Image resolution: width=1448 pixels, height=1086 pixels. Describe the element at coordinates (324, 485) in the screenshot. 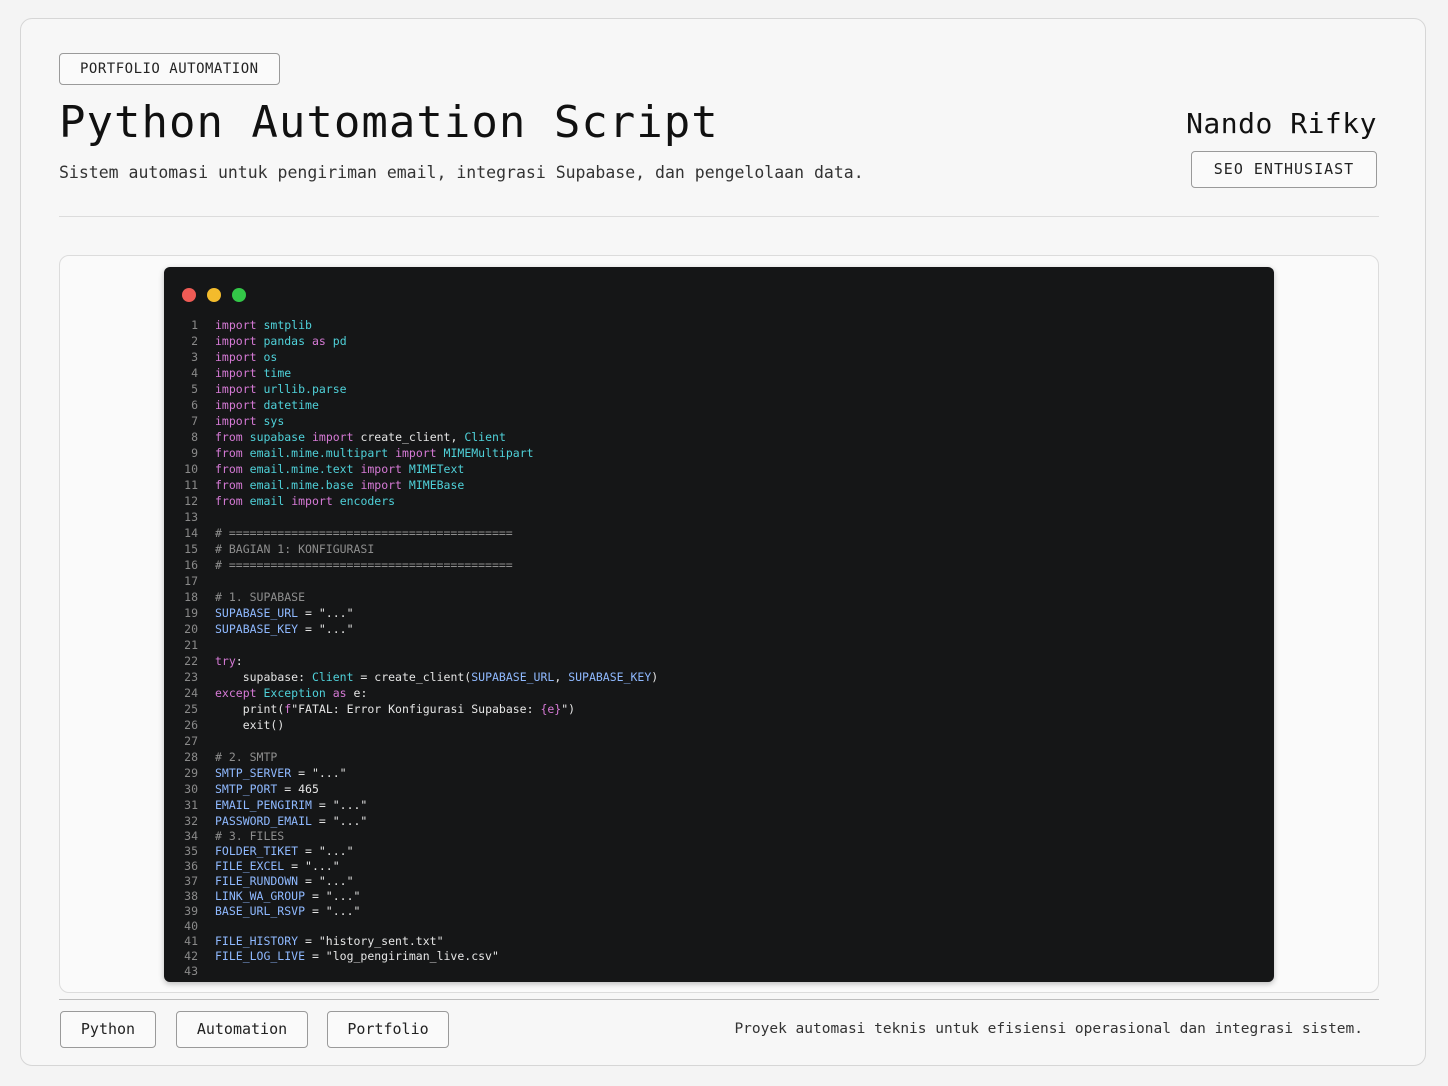

I see `code-line: 11 from email.mime.base import MIMEBase` at that location.